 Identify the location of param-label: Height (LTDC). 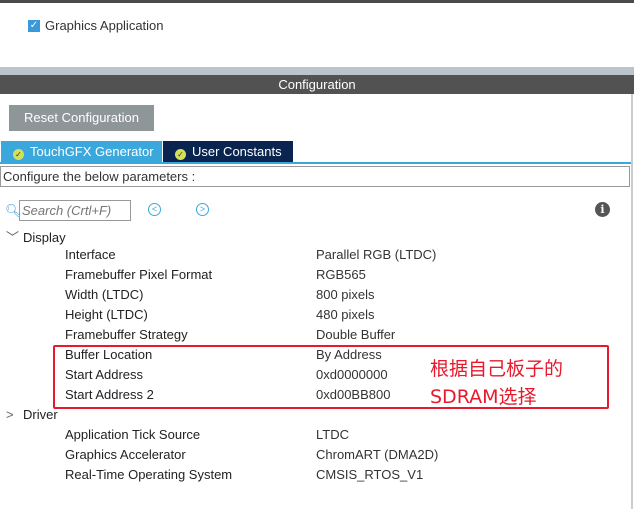
(106, 314).